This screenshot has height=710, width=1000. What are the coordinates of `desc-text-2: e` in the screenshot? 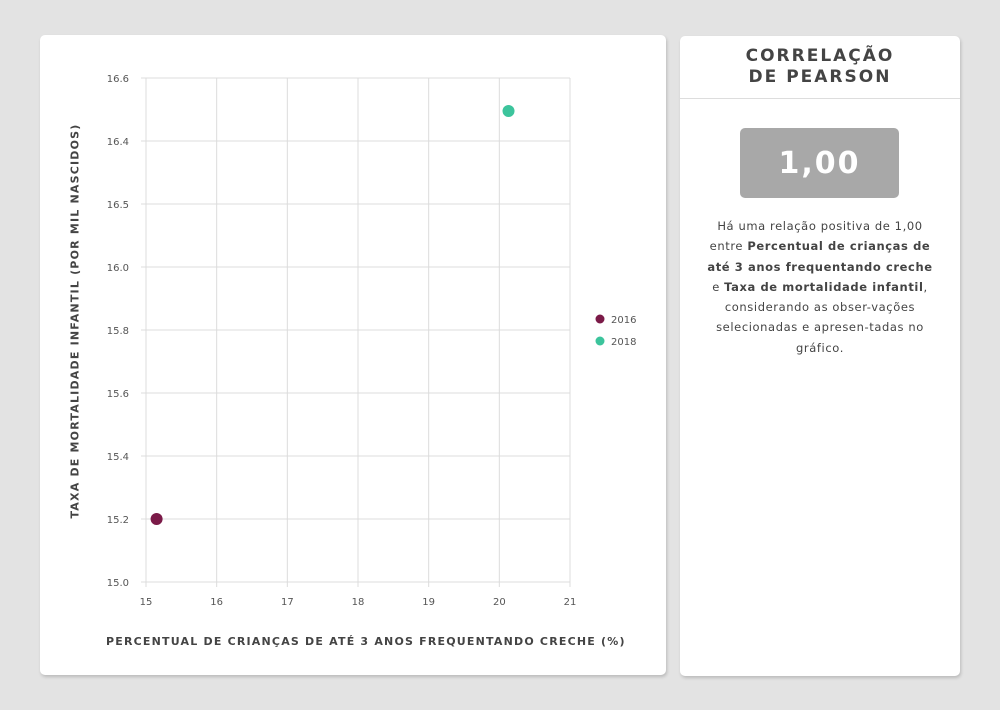 It's located at (718, 286).